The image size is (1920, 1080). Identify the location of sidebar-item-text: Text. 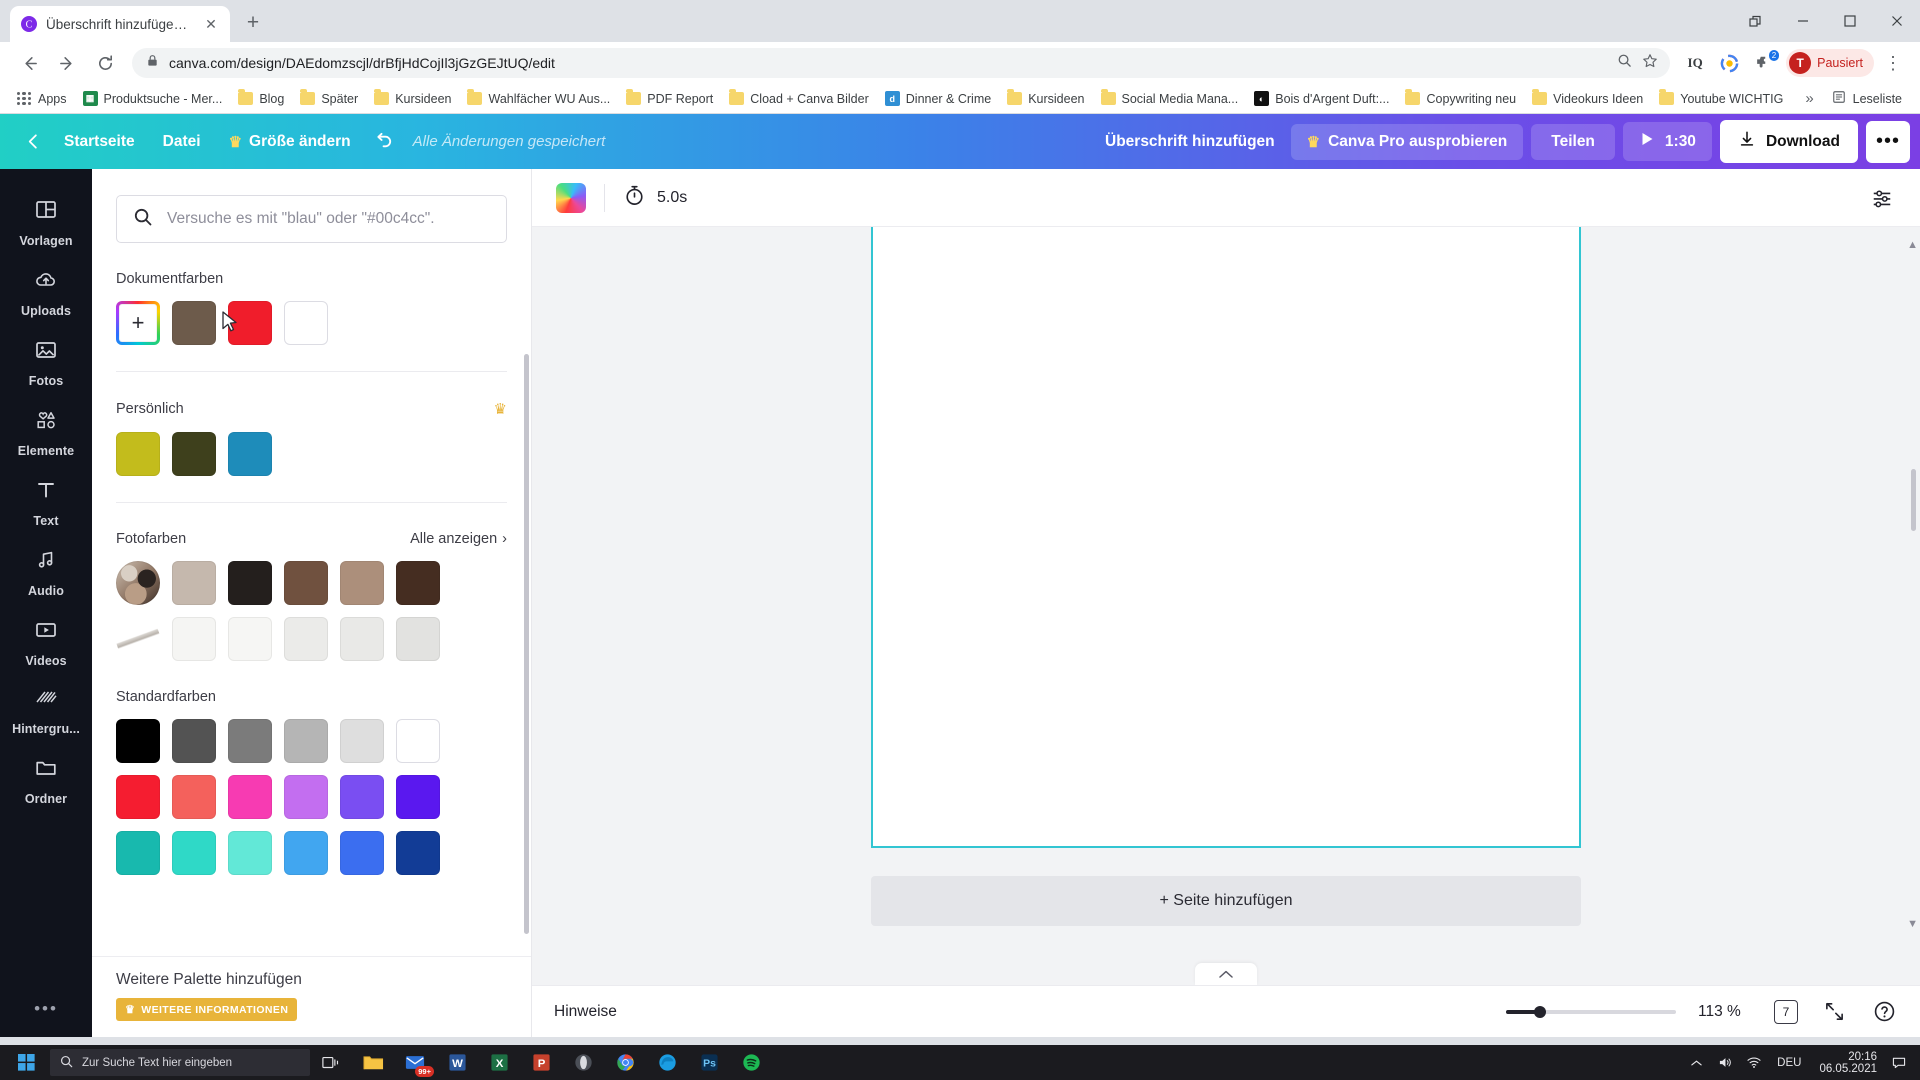
(46, 502).